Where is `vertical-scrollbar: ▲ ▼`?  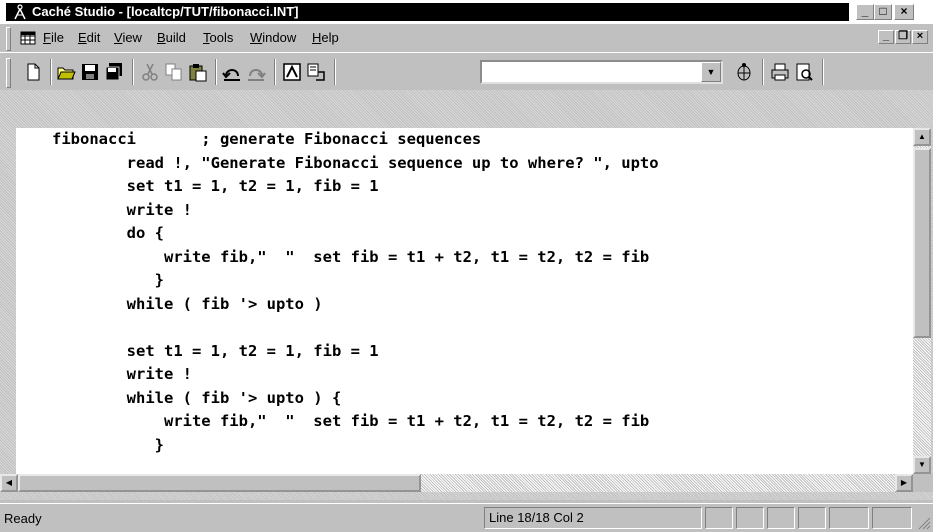 vertical-scrollbar: ▲ ▼ is located at coordinates (922, 301).